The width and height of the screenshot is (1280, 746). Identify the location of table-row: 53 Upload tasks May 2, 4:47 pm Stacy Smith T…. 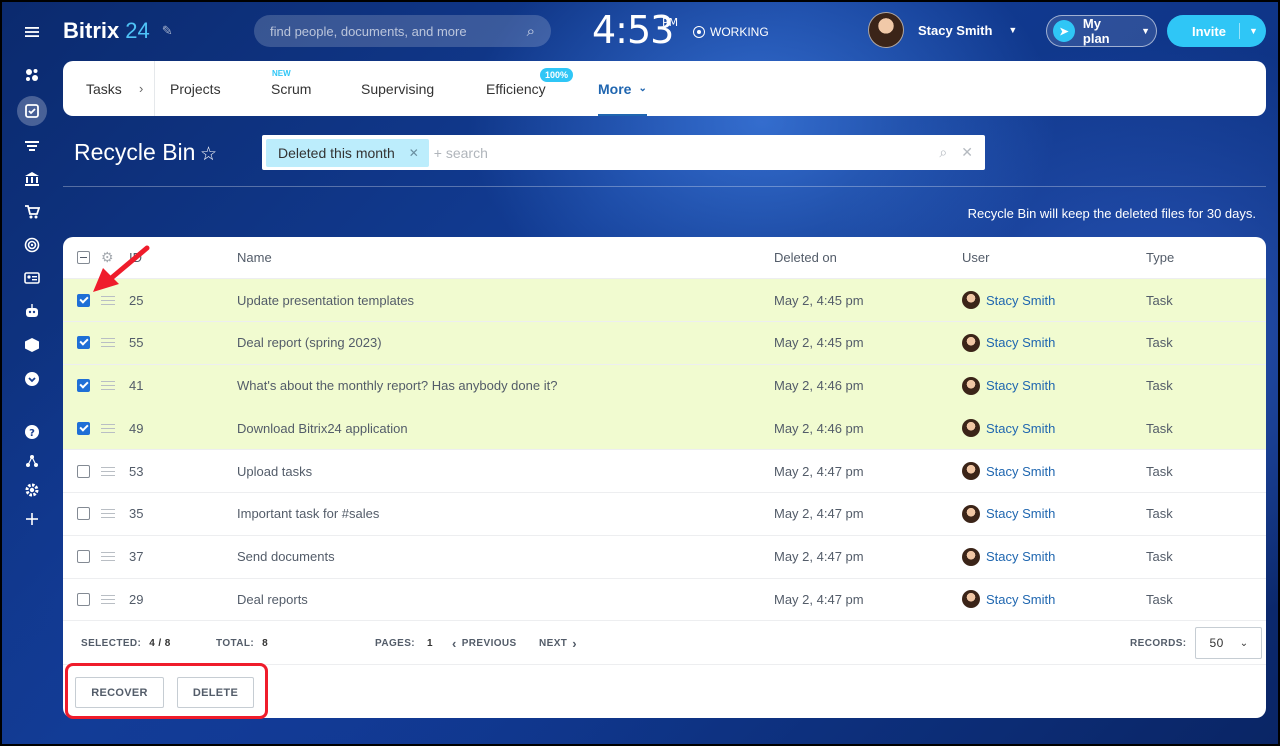
(664, 471).